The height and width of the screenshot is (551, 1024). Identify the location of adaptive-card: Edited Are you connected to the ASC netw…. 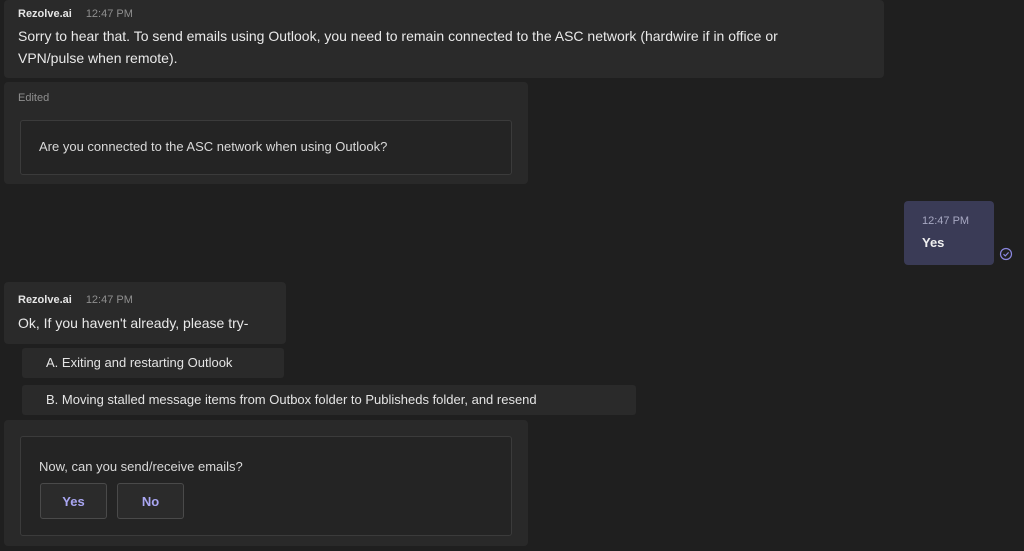
(266, 133).